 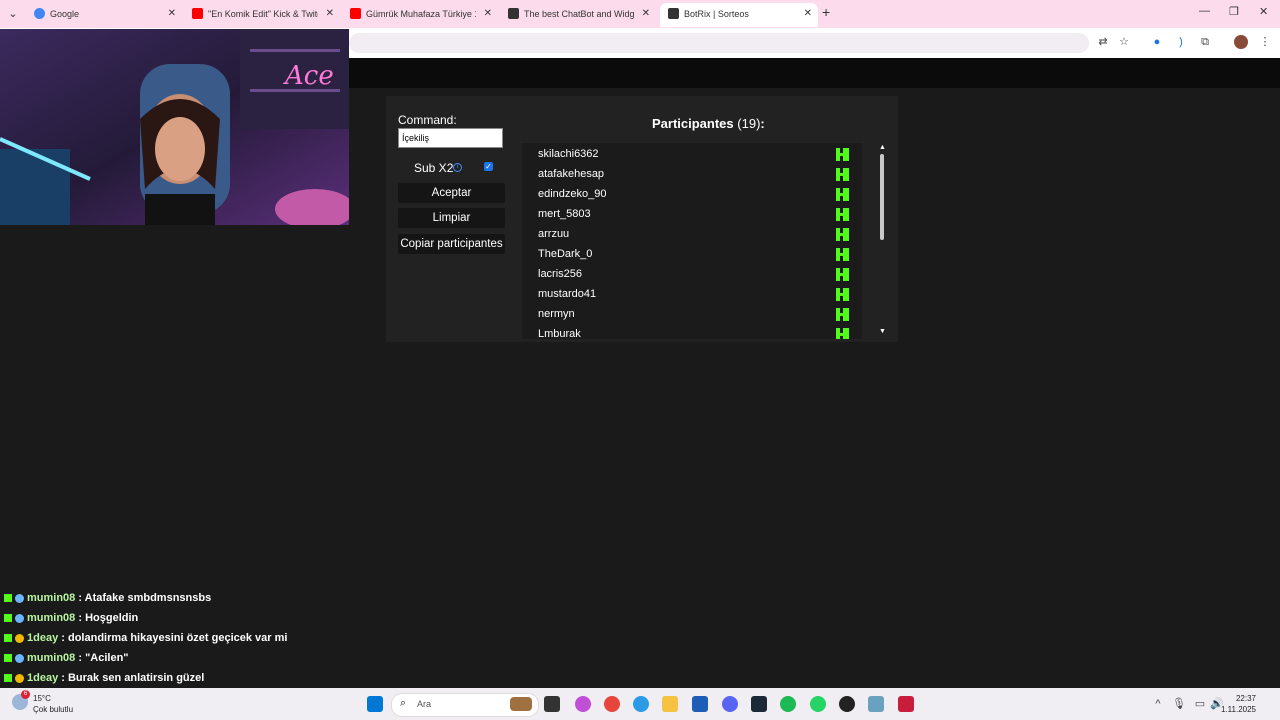 What do you see at coordinates (104, 15) in the screenshot?
I see `tab-google: Google ✕` at bounding box center [104, 15].